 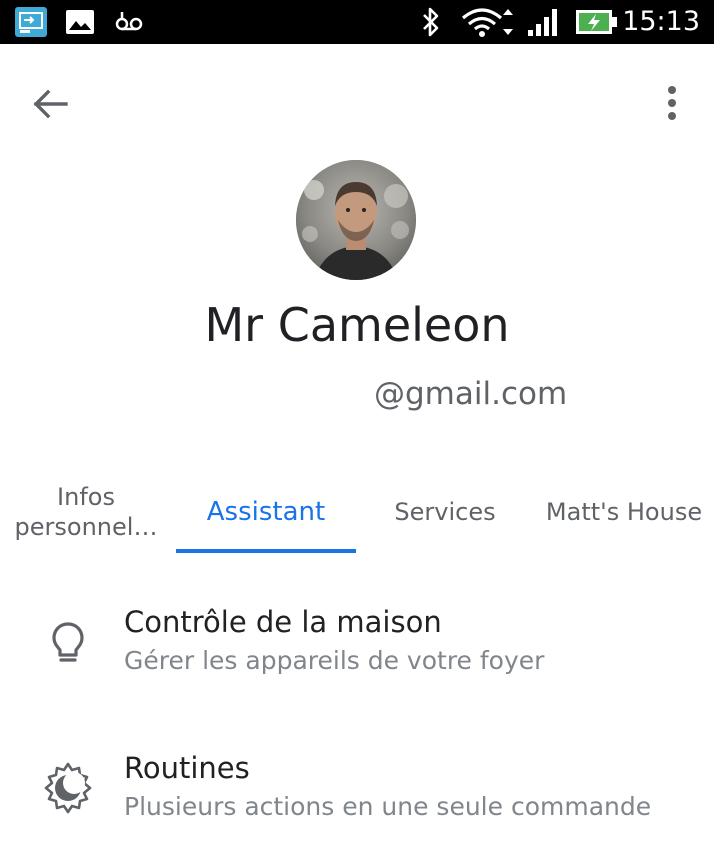 What do you see at coordinates (357, 325) in the screenshot?
I see `profile-name: Mr Cameleon` at bounding box center [357, 325].